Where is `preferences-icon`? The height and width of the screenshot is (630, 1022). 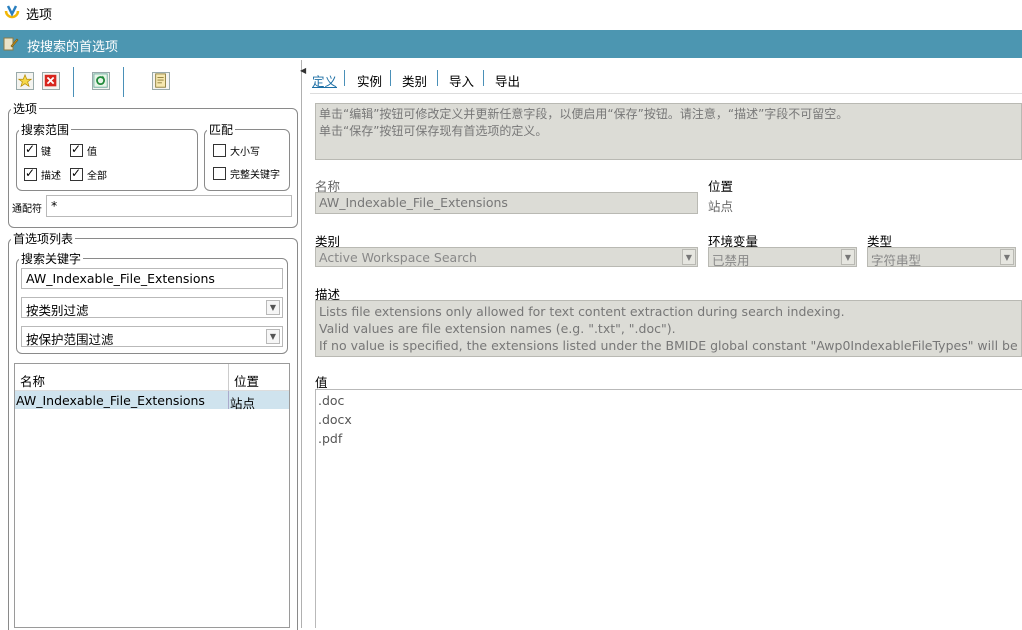
preferences-icon is located at coordinates (11, 44).